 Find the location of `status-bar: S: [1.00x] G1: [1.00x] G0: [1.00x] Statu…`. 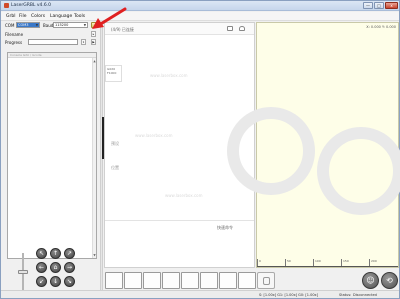

status-bar: S: [1.00x] G1: [1.00x] G0: [1.00x] Statu… is located at coordinates (200, 294).